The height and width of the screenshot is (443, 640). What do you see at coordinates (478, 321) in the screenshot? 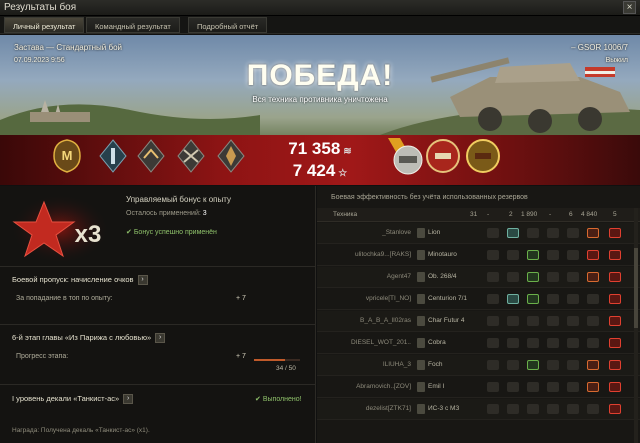
I see `table-row: B_A_B_A_ll02ras Char Futur 4` at bounding box center [478, 321].